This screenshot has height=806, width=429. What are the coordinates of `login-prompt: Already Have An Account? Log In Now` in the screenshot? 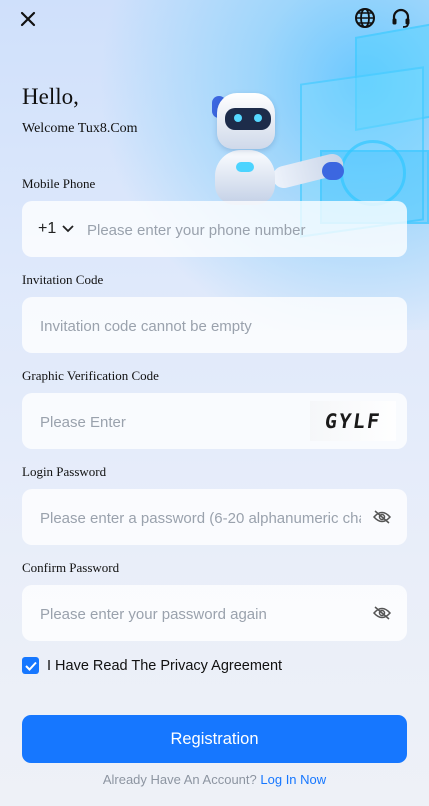 It's located at (214, 779).